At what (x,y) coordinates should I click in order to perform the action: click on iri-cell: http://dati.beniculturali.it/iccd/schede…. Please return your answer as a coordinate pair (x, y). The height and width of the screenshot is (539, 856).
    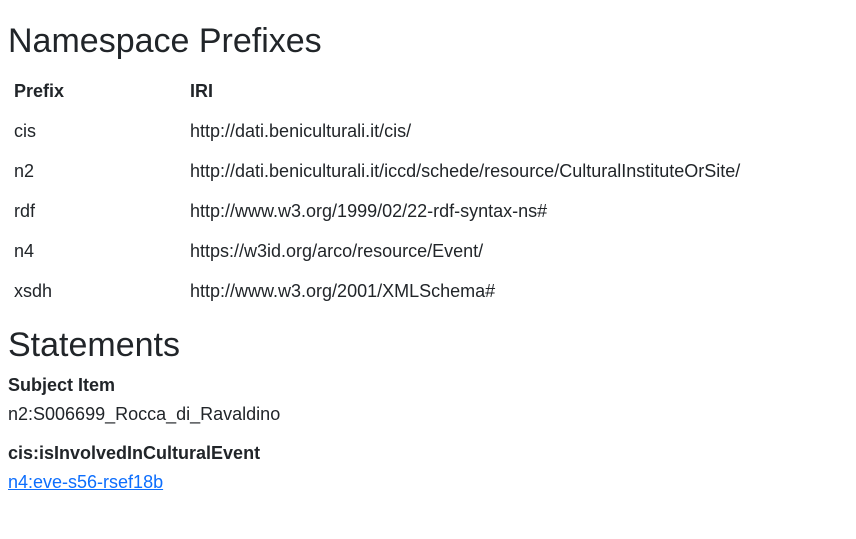
    Looking at the image, I should click on (465, 170).